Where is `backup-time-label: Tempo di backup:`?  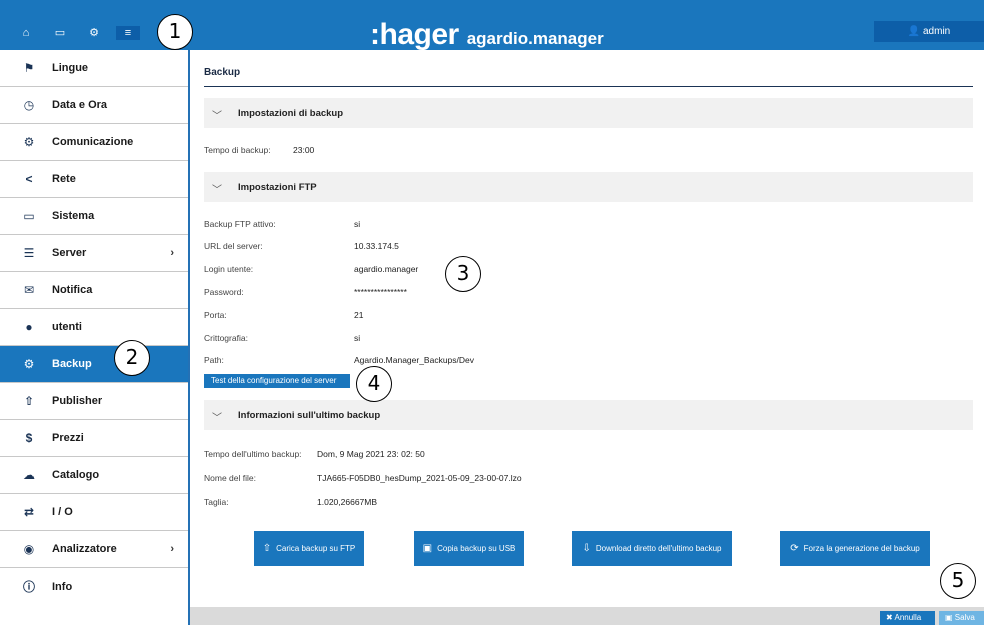 backup-time-label: Tempo di backup: is located at coordinates (237, 150).